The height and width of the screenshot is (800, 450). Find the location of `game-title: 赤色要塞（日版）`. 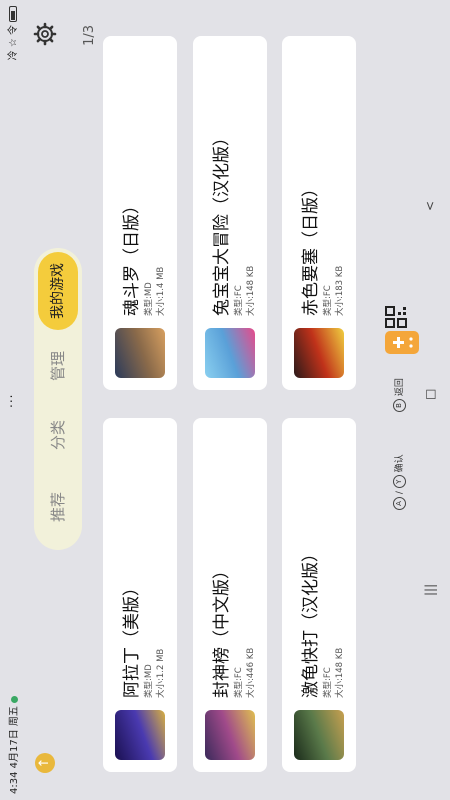

game-title: 赤色要塞（日版） is located at coordinates (311, 248).